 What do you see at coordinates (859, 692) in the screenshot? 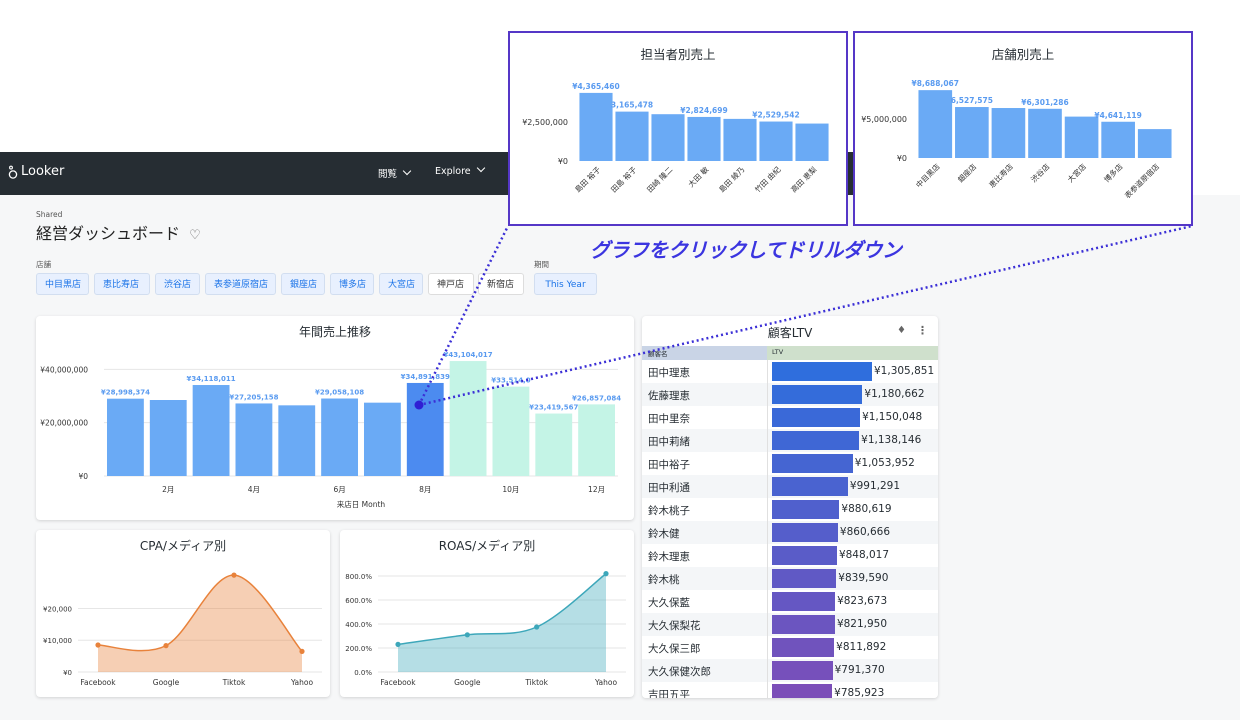
I see `ltv-value-cell: ¥785,923` at bounding box center [859, 692].